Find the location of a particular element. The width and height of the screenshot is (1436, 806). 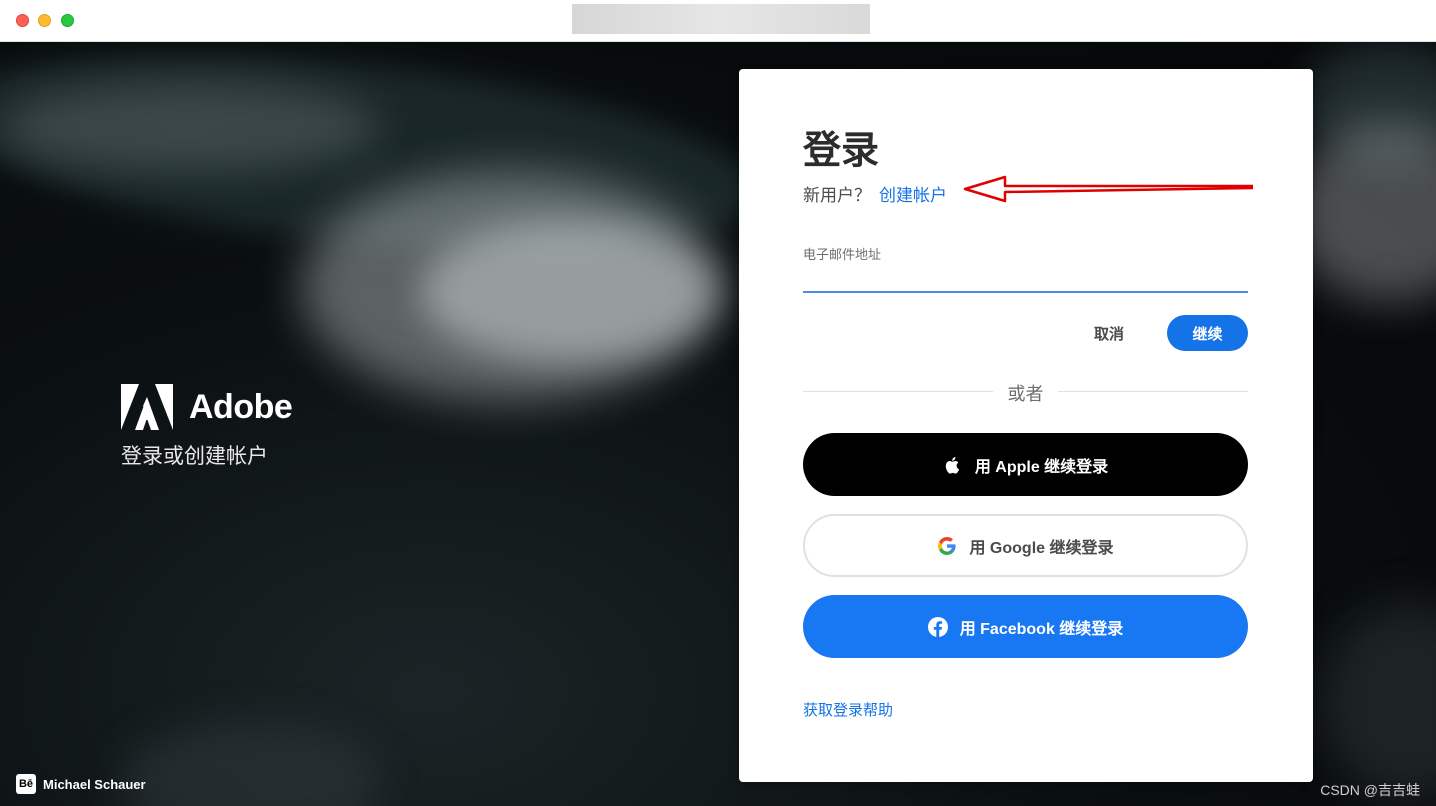

cancel-button: 取消 is located at coordinates (1109, 333).